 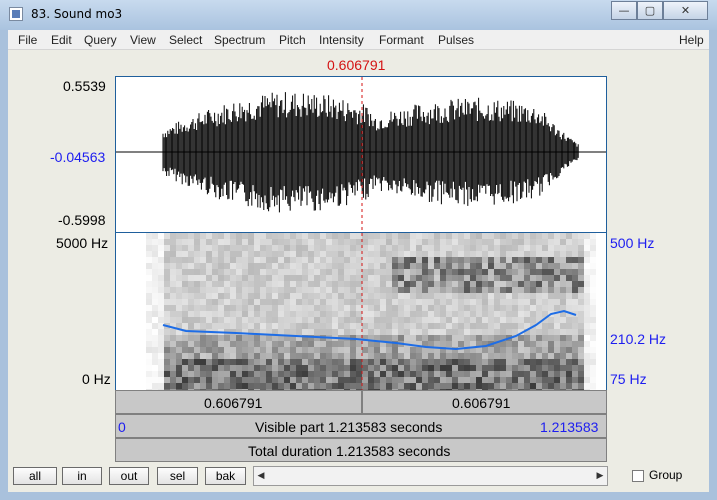 I want to click on scroll-left-icon: ◀, so click(x=261, y=476).